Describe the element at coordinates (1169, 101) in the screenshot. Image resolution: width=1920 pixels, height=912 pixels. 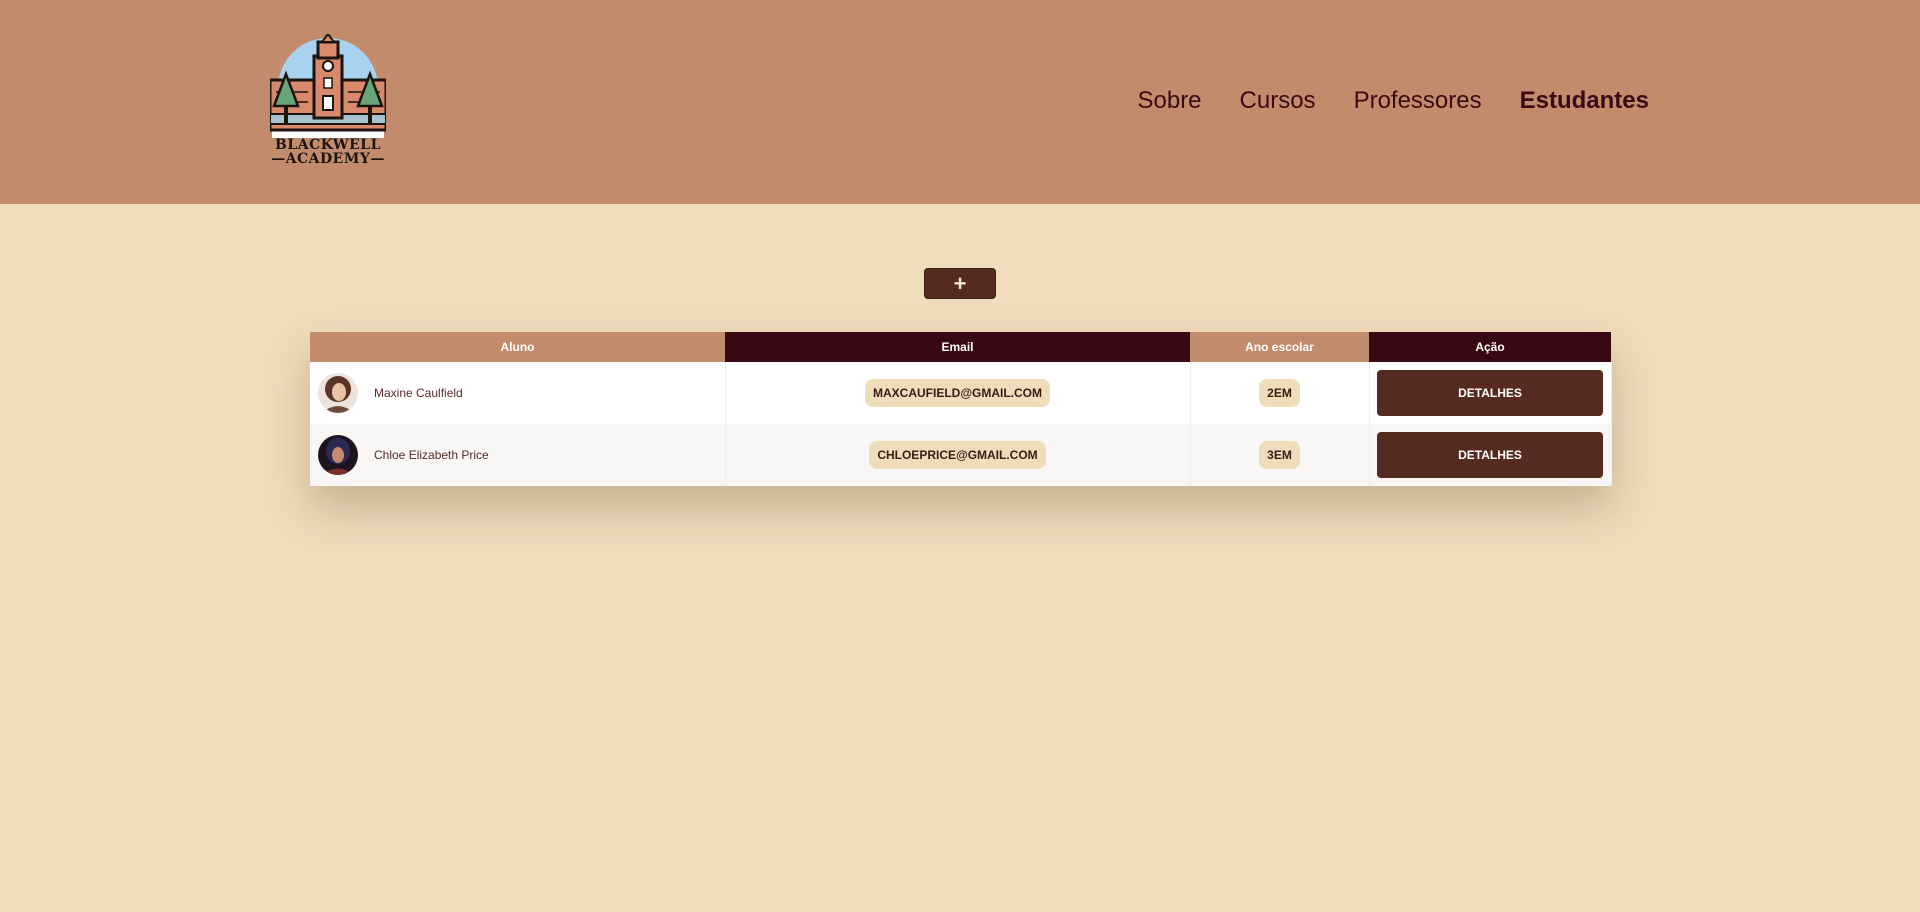
I see `nav-item-sobre: Sobre` at that location.